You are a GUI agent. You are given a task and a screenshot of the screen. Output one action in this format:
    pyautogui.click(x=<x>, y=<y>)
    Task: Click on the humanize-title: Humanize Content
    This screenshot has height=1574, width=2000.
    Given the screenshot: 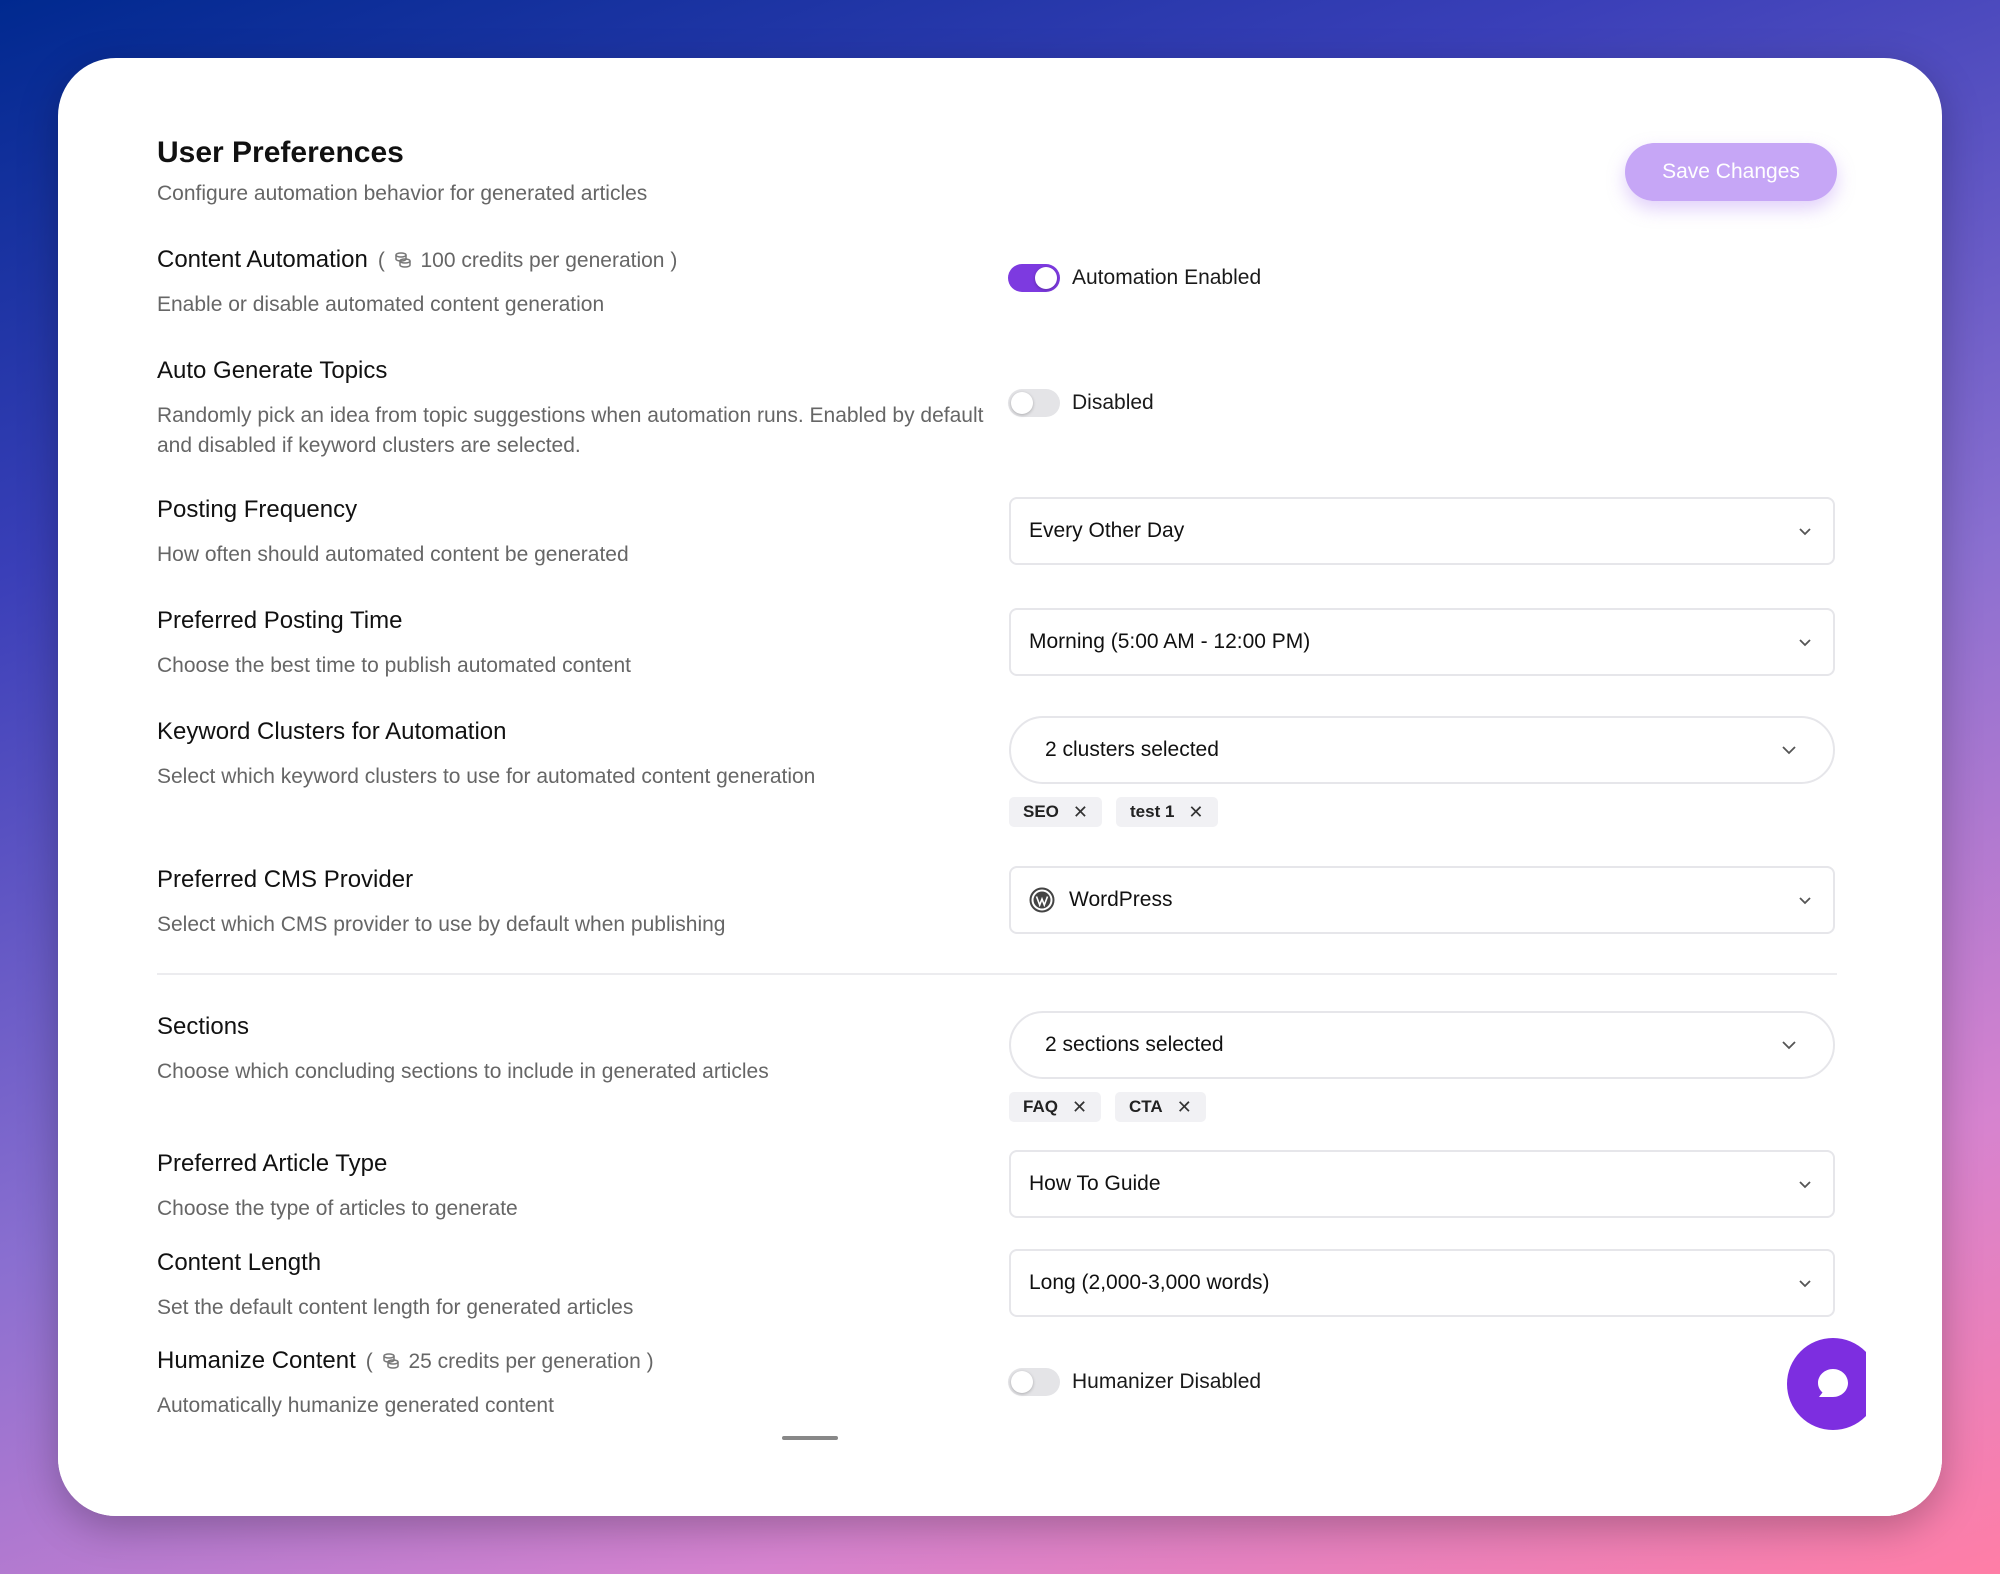 What is the action you would take?
    pyautogui.click(x=256, y=1360)
    